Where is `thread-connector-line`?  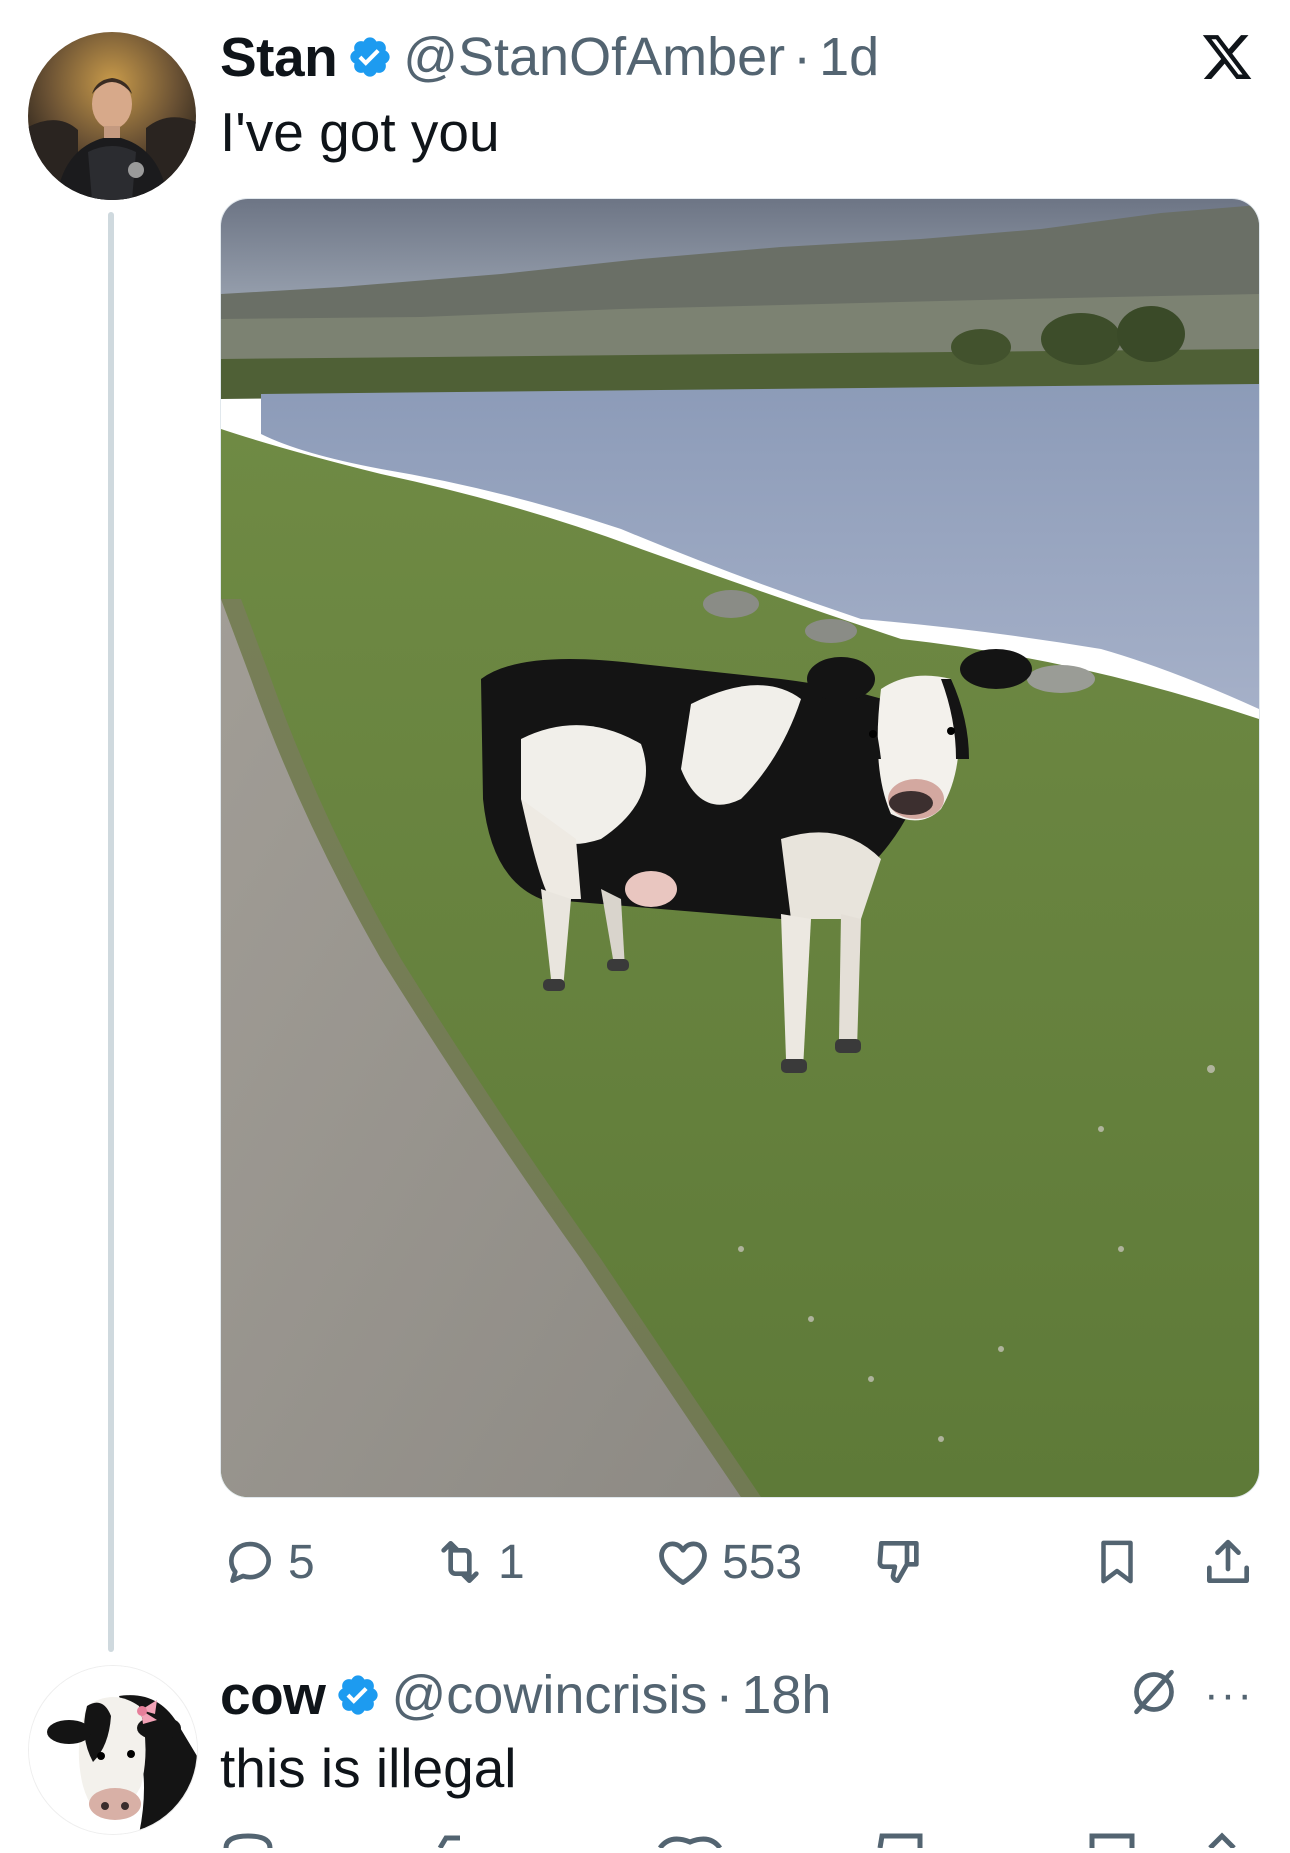 thread-connector-line is located at coordinates (111, 932).